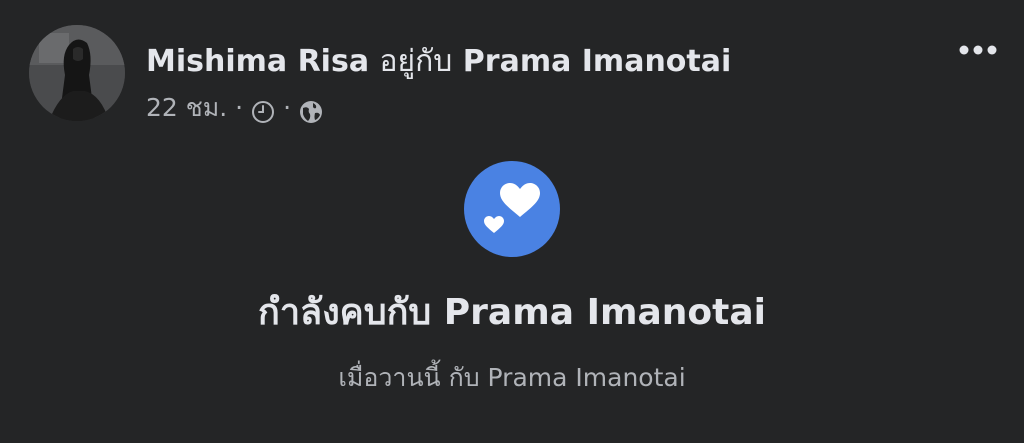  I want to click on author-avatar, so click(77, 73).